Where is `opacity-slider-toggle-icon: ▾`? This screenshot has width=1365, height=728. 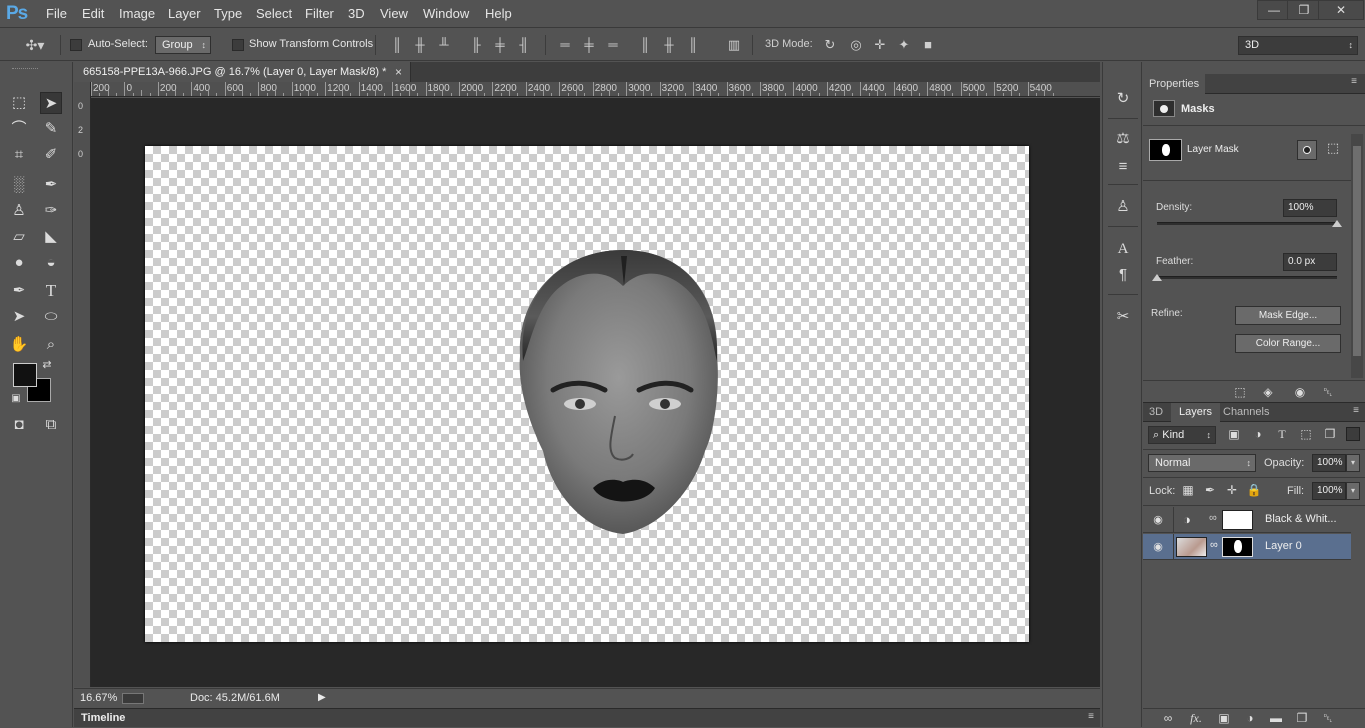
opacity-slider-toggle-icon: ▾ is located at coordinates (1353, 463).